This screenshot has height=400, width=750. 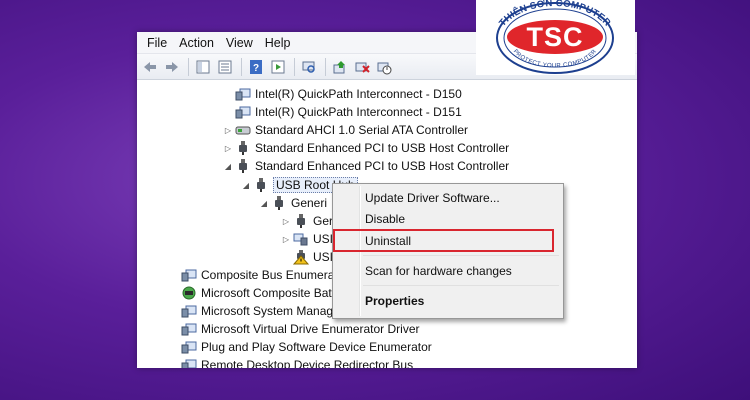 I want to click on usb-device-icon, so click(x=301, y=221).